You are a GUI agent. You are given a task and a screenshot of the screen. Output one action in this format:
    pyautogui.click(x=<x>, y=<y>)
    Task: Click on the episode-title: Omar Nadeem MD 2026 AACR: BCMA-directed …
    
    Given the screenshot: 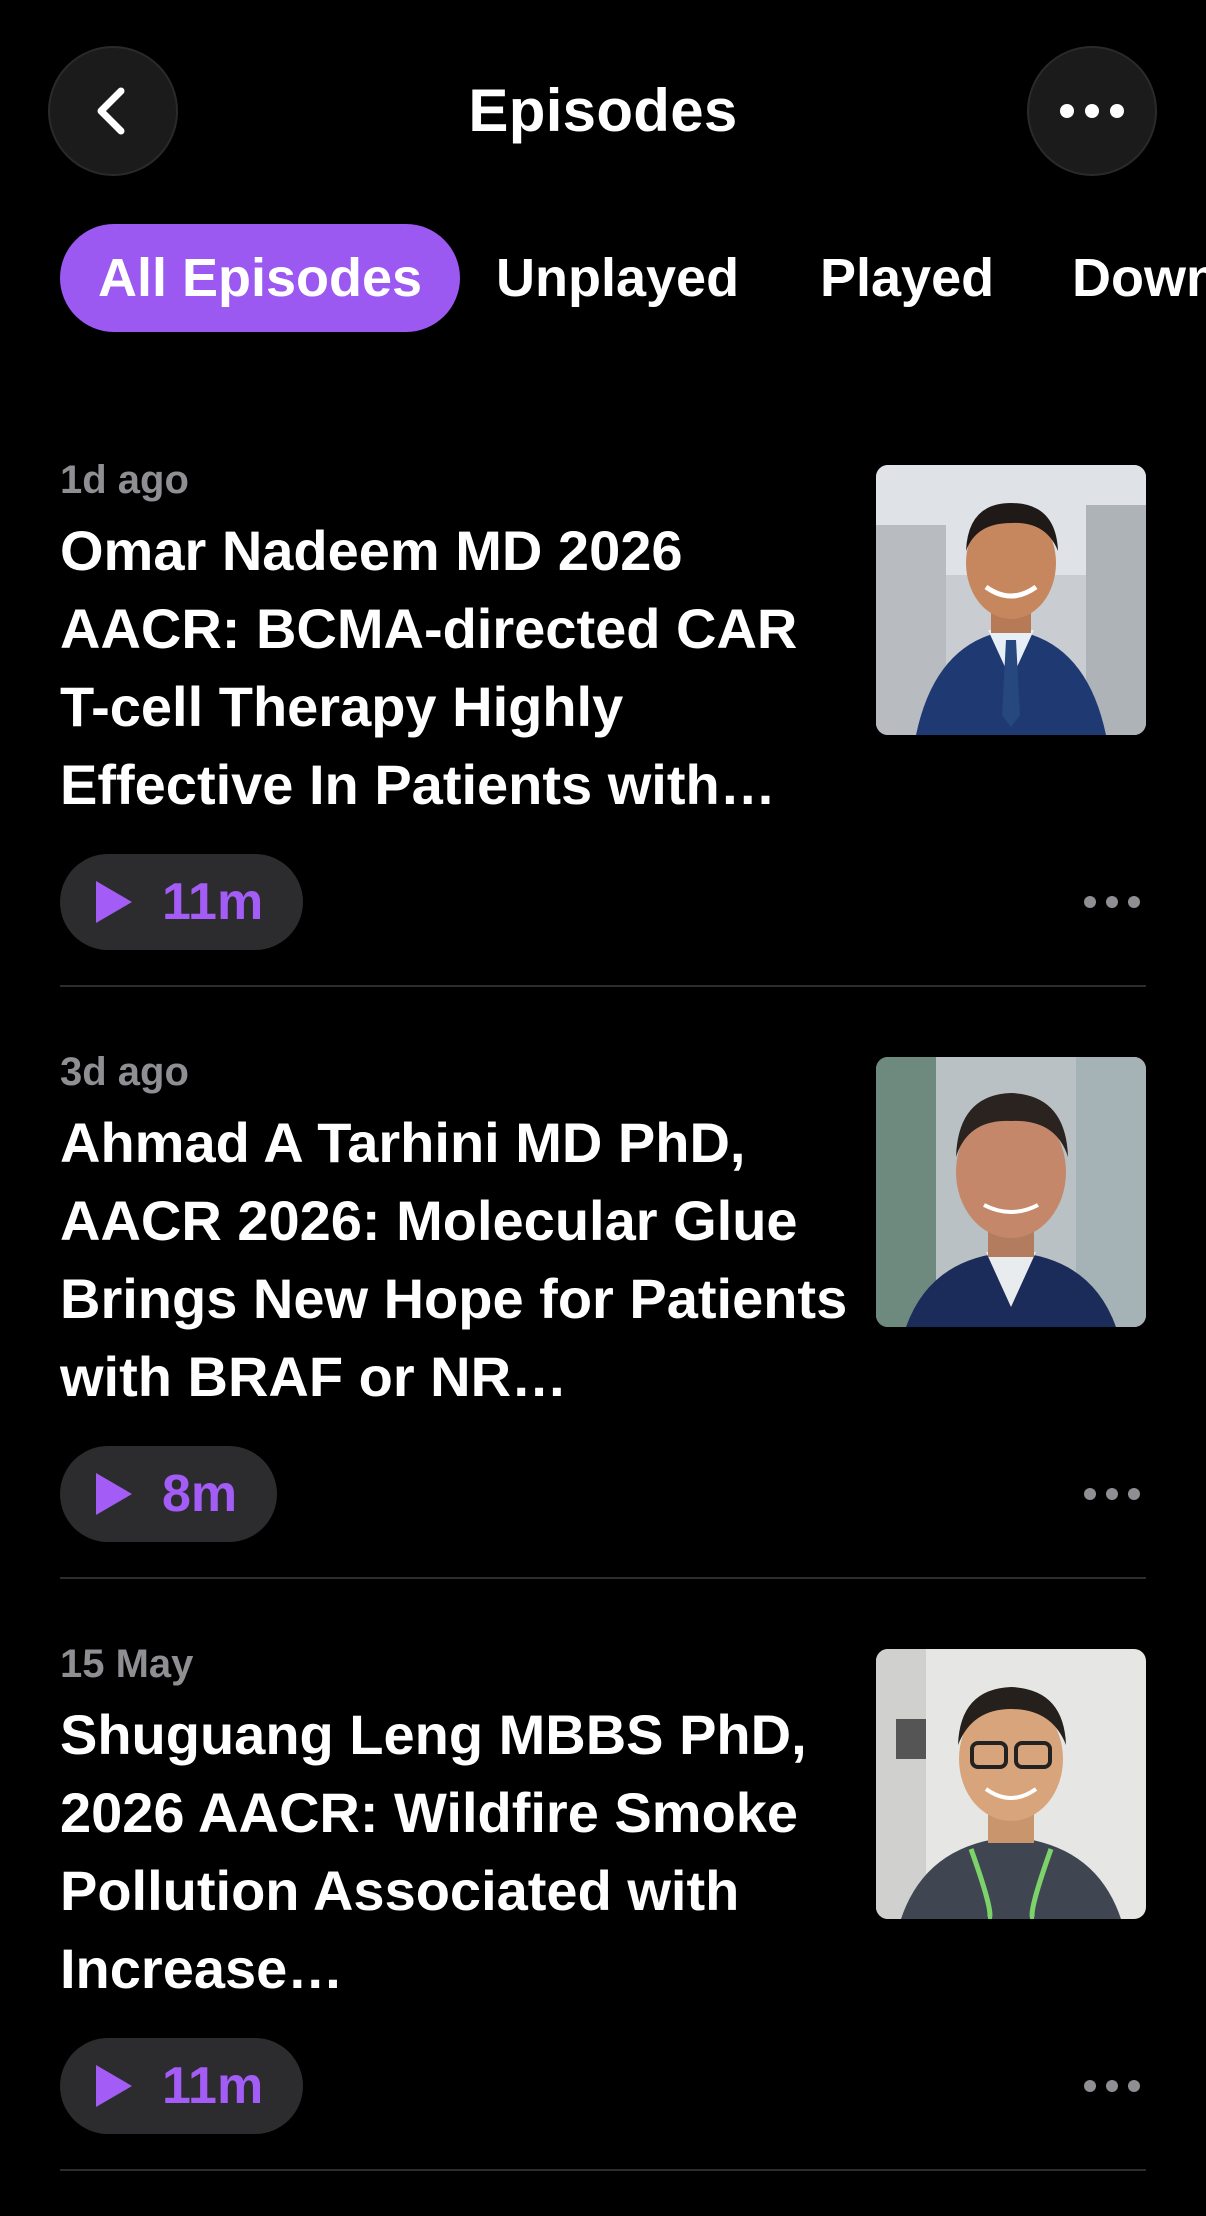 What is the action you would take?
    pyautogui.click(x=460, y=668)
    